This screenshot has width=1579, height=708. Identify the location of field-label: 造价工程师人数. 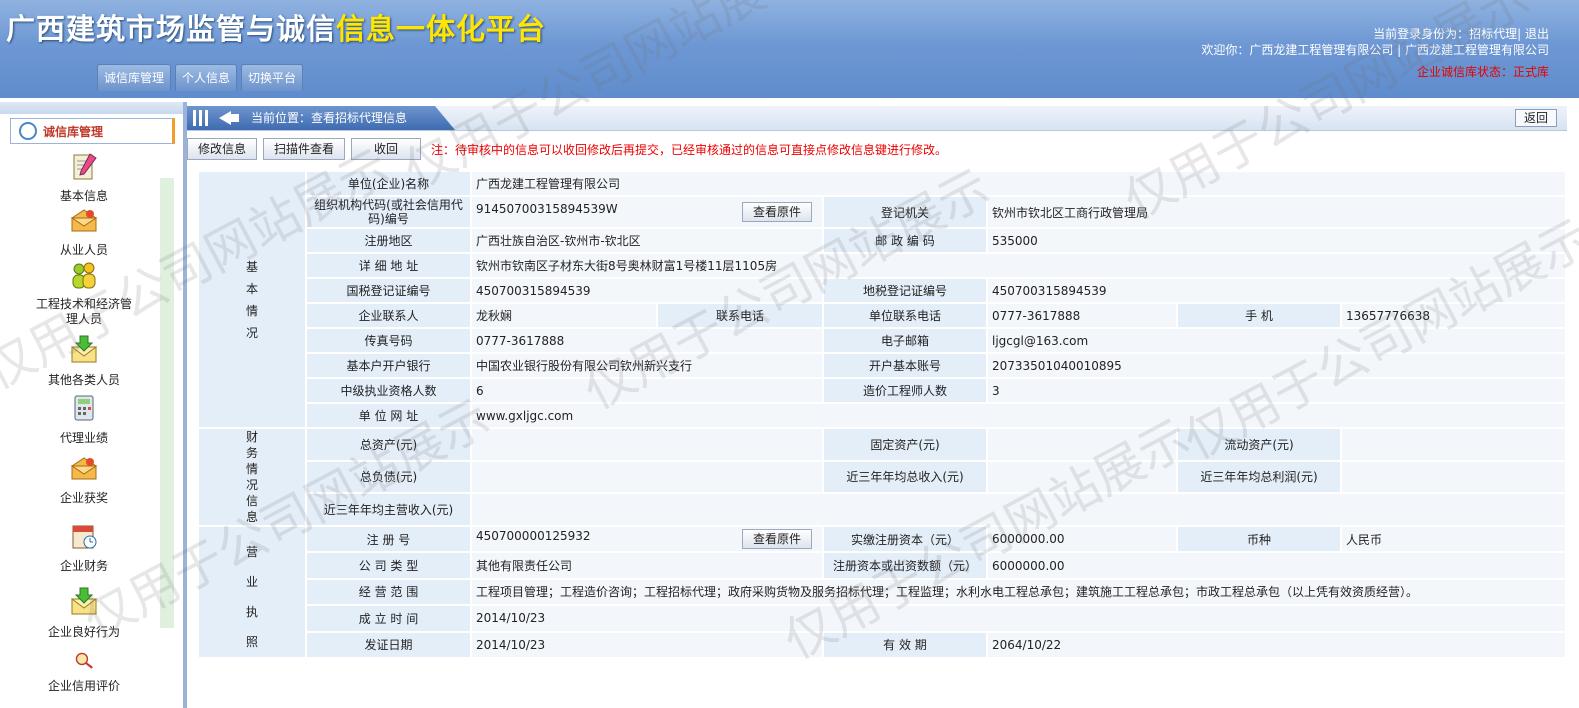
(905, 390).